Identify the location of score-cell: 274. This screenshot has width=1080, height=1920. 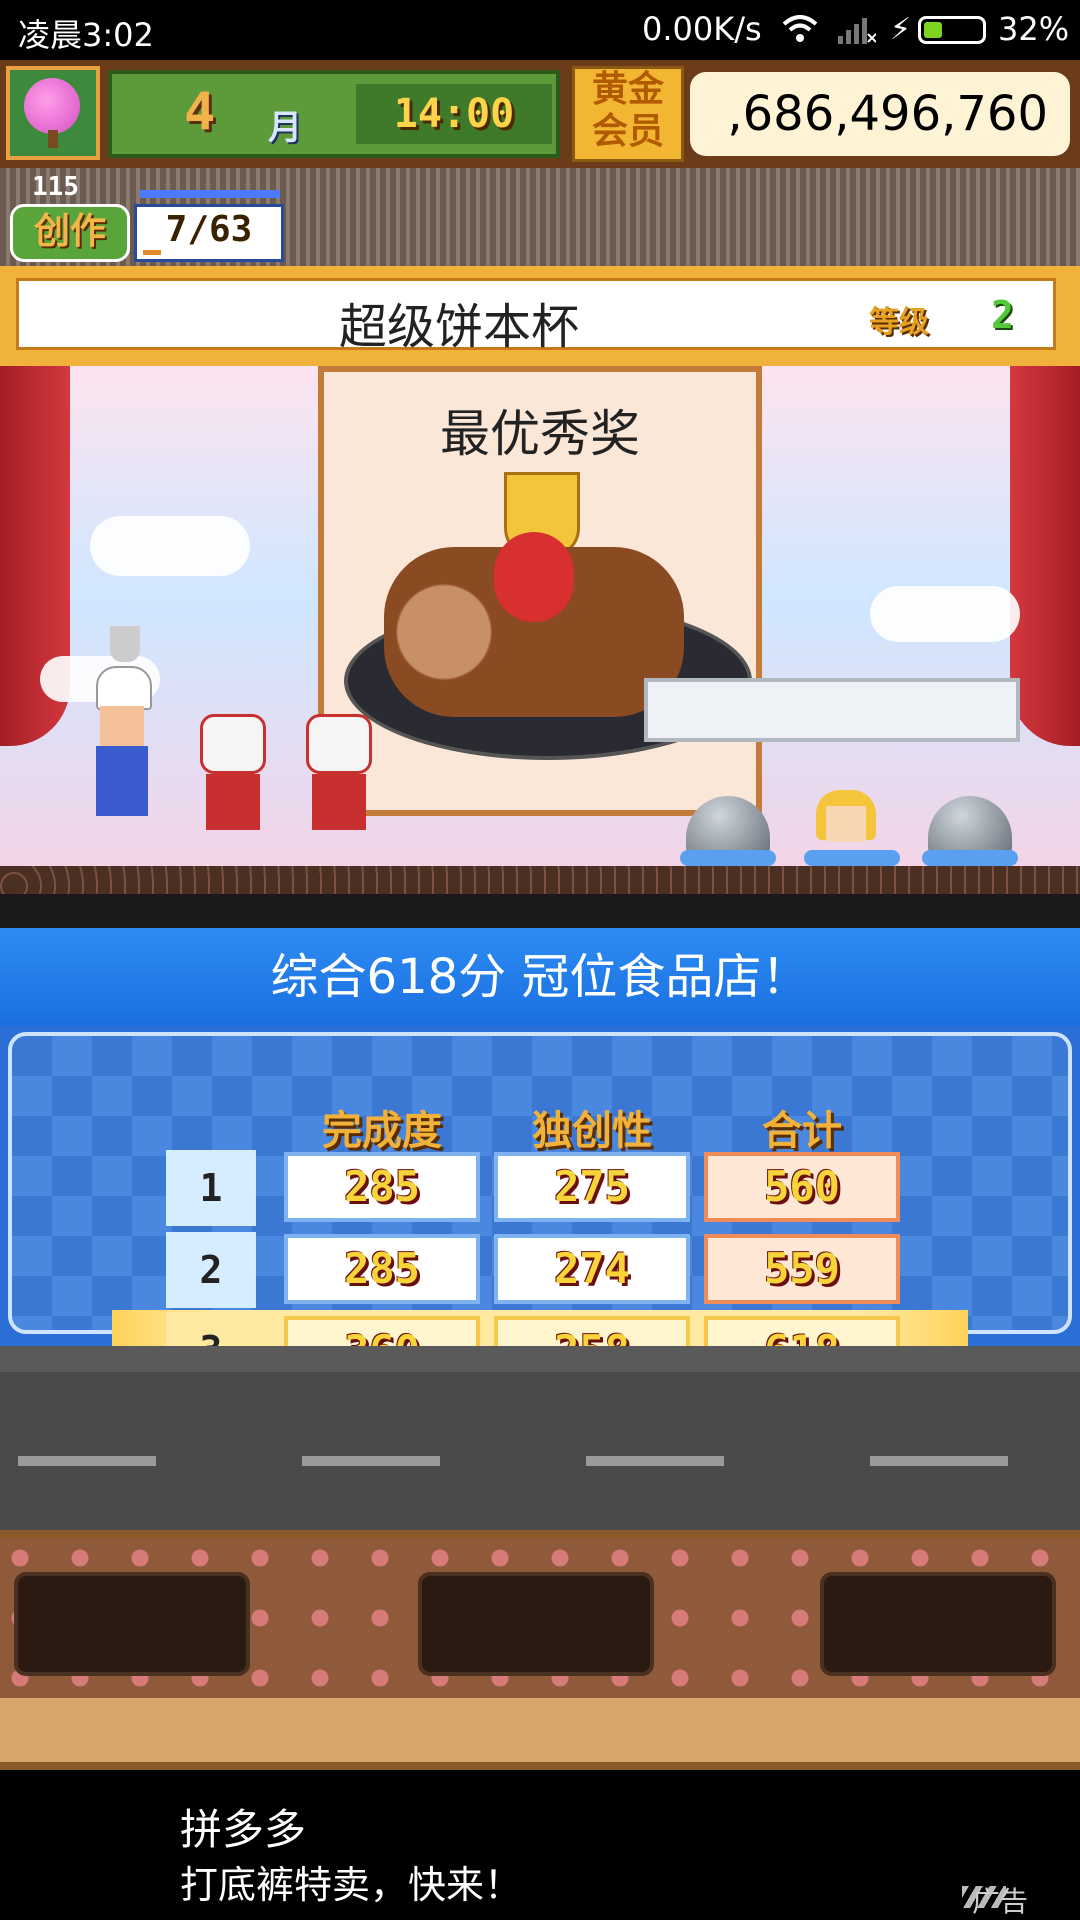
(592, 1269).